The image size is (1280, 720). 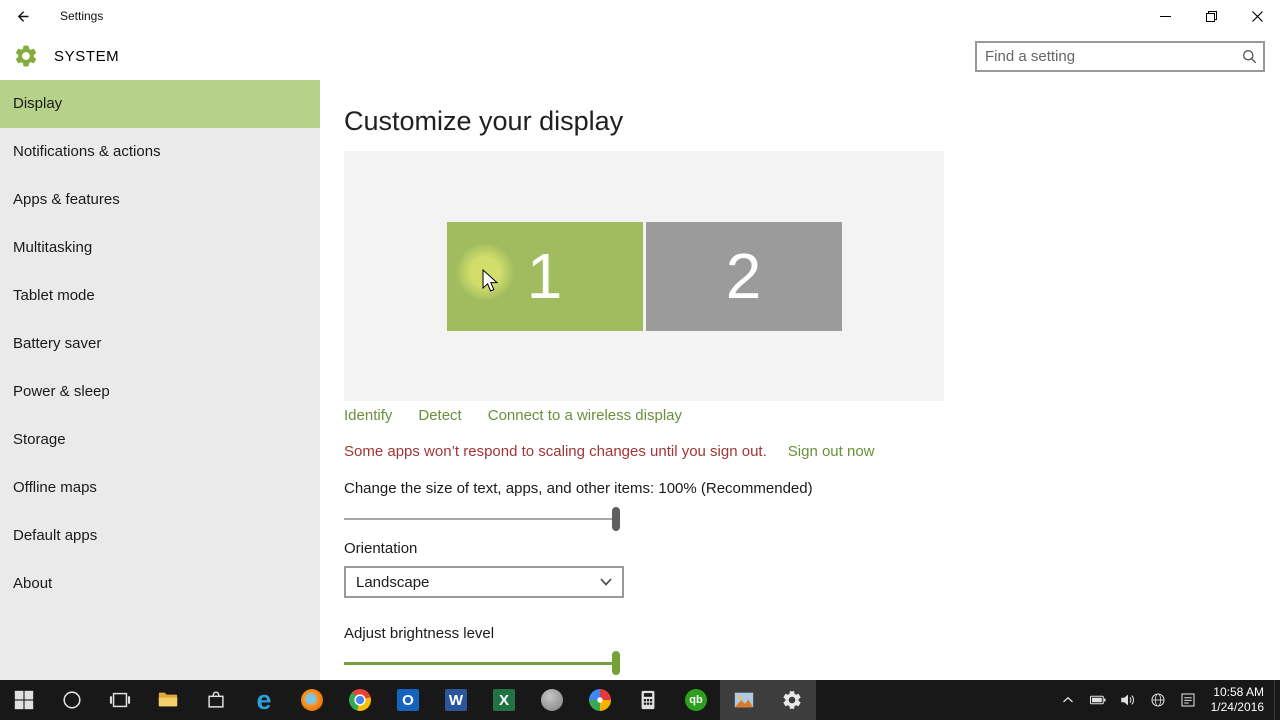 What do you see at coordinates (160, 536) in the screenshot?
I see `sidebar-item-default-apps: Default apps` at bounding box center [160, 536].